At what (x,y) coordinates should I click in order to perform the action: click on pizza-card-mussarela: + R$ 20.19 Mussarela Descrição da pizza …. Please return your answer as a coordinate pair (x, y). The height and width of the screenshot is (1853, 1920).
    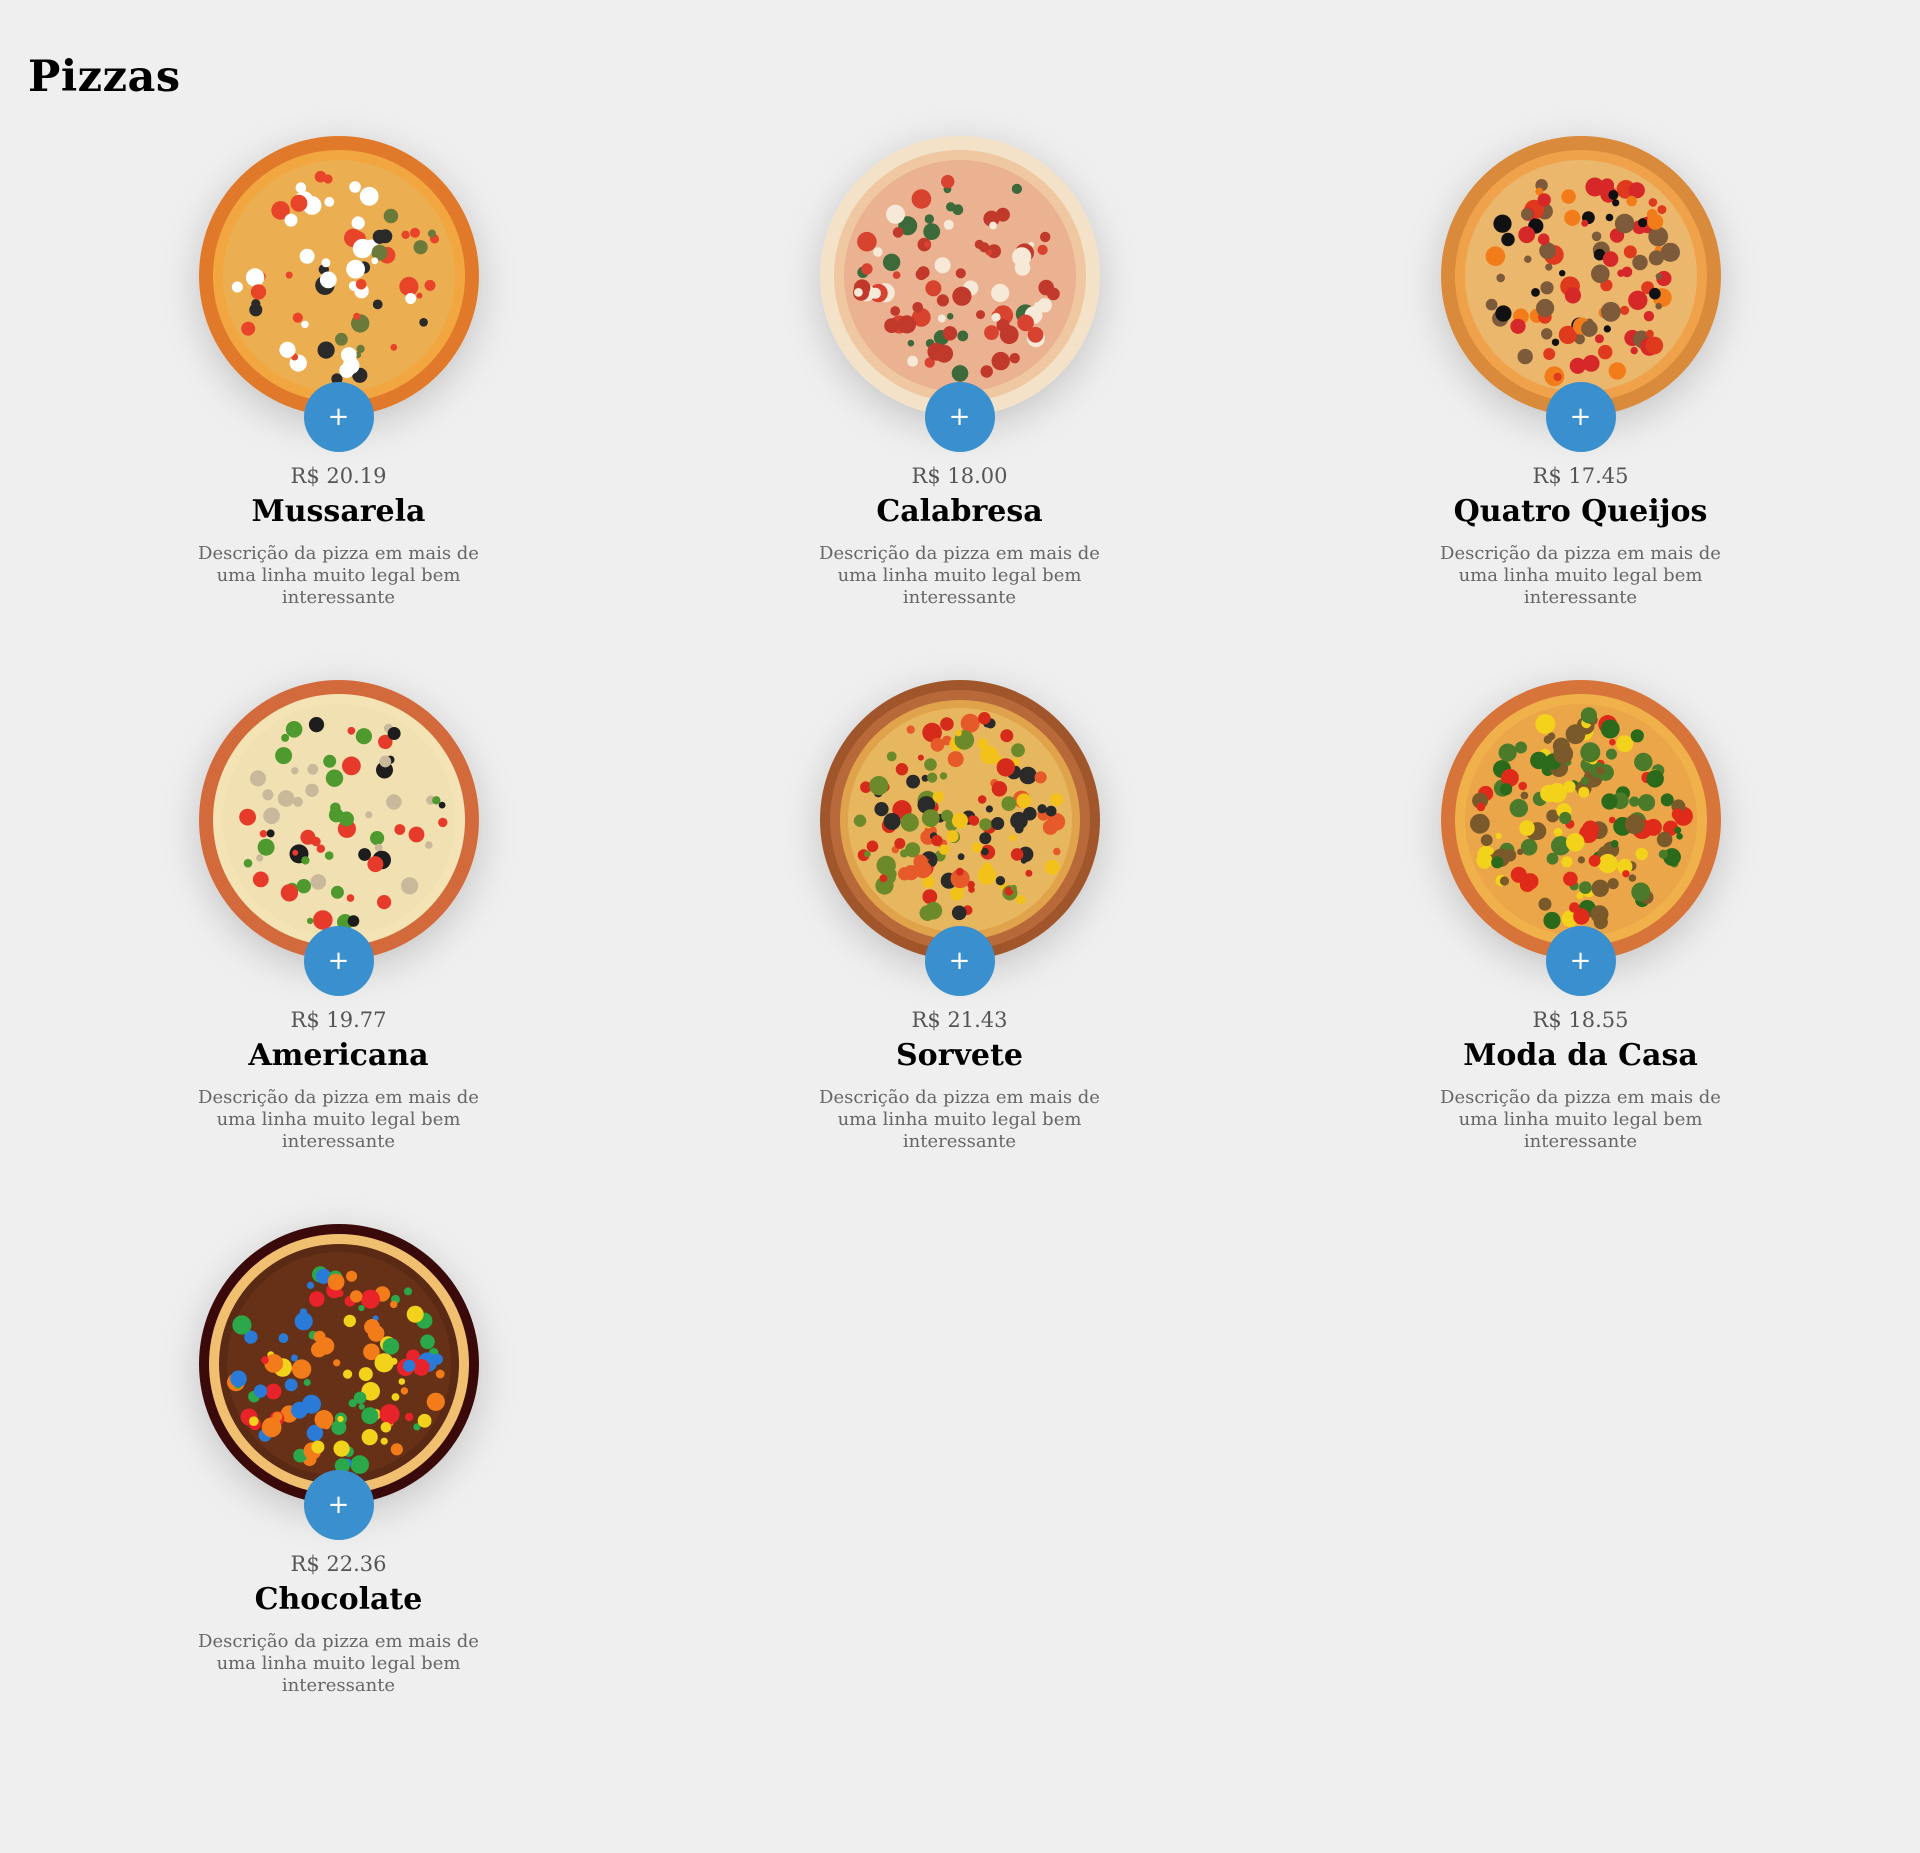
    Looking at the image, I should click on (338, 408).